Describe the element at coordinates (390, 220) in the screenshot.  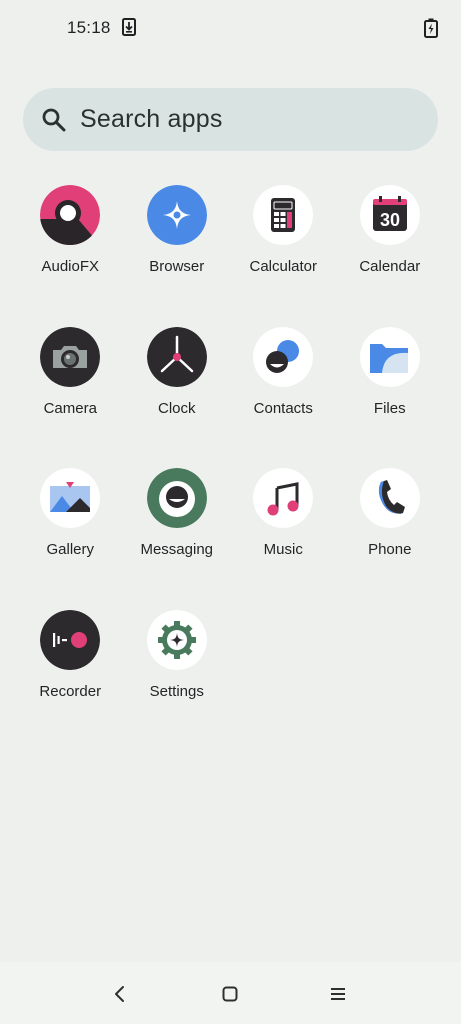
I see `calendar-day: 30` at that location.